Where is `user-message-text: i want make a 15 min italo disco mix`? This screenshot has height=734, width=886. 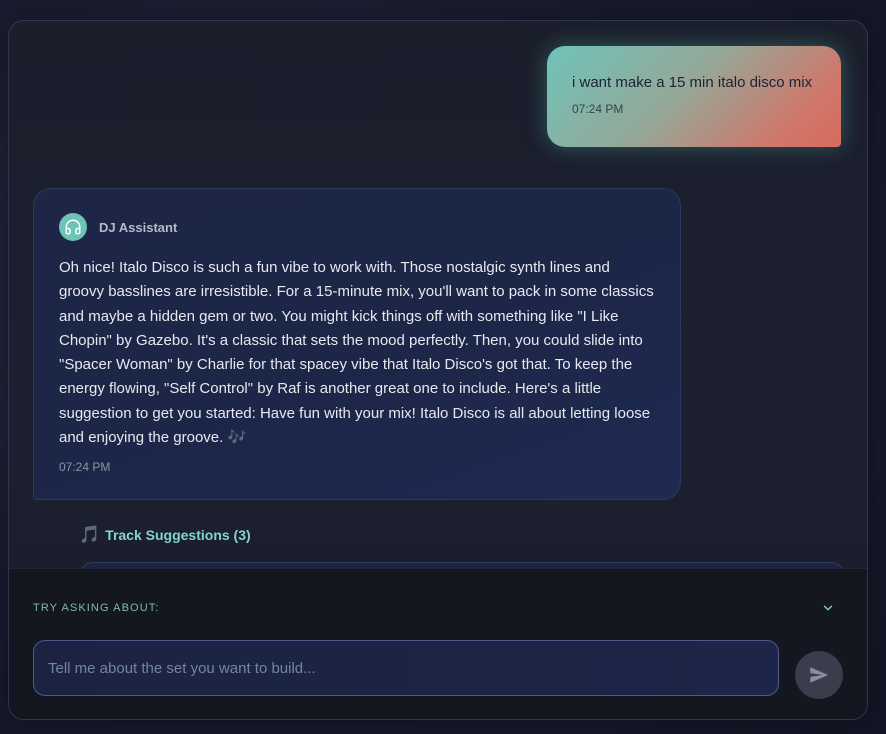 user-message-text: i want make a 15 min italo disco mix is located at coordinates (692, 82).